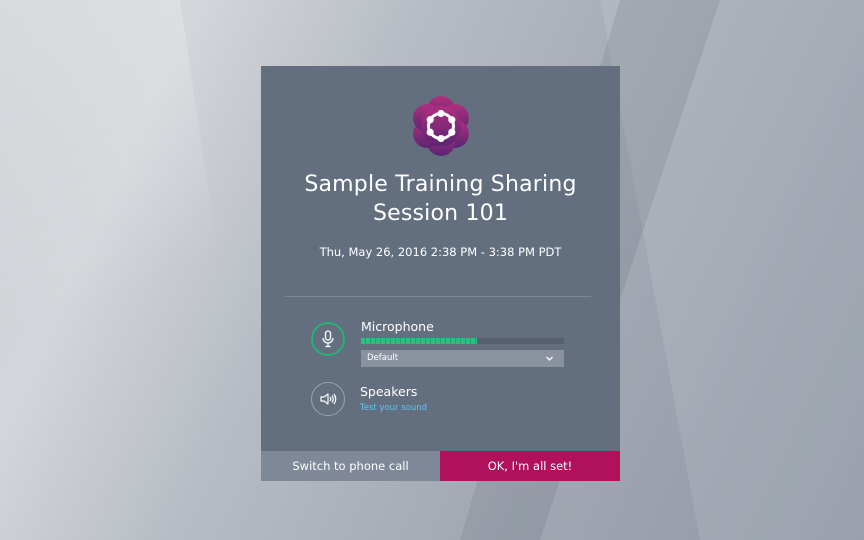 The image size is (864, 540). I want to click on microphone-level-fill, so click(419, 341).